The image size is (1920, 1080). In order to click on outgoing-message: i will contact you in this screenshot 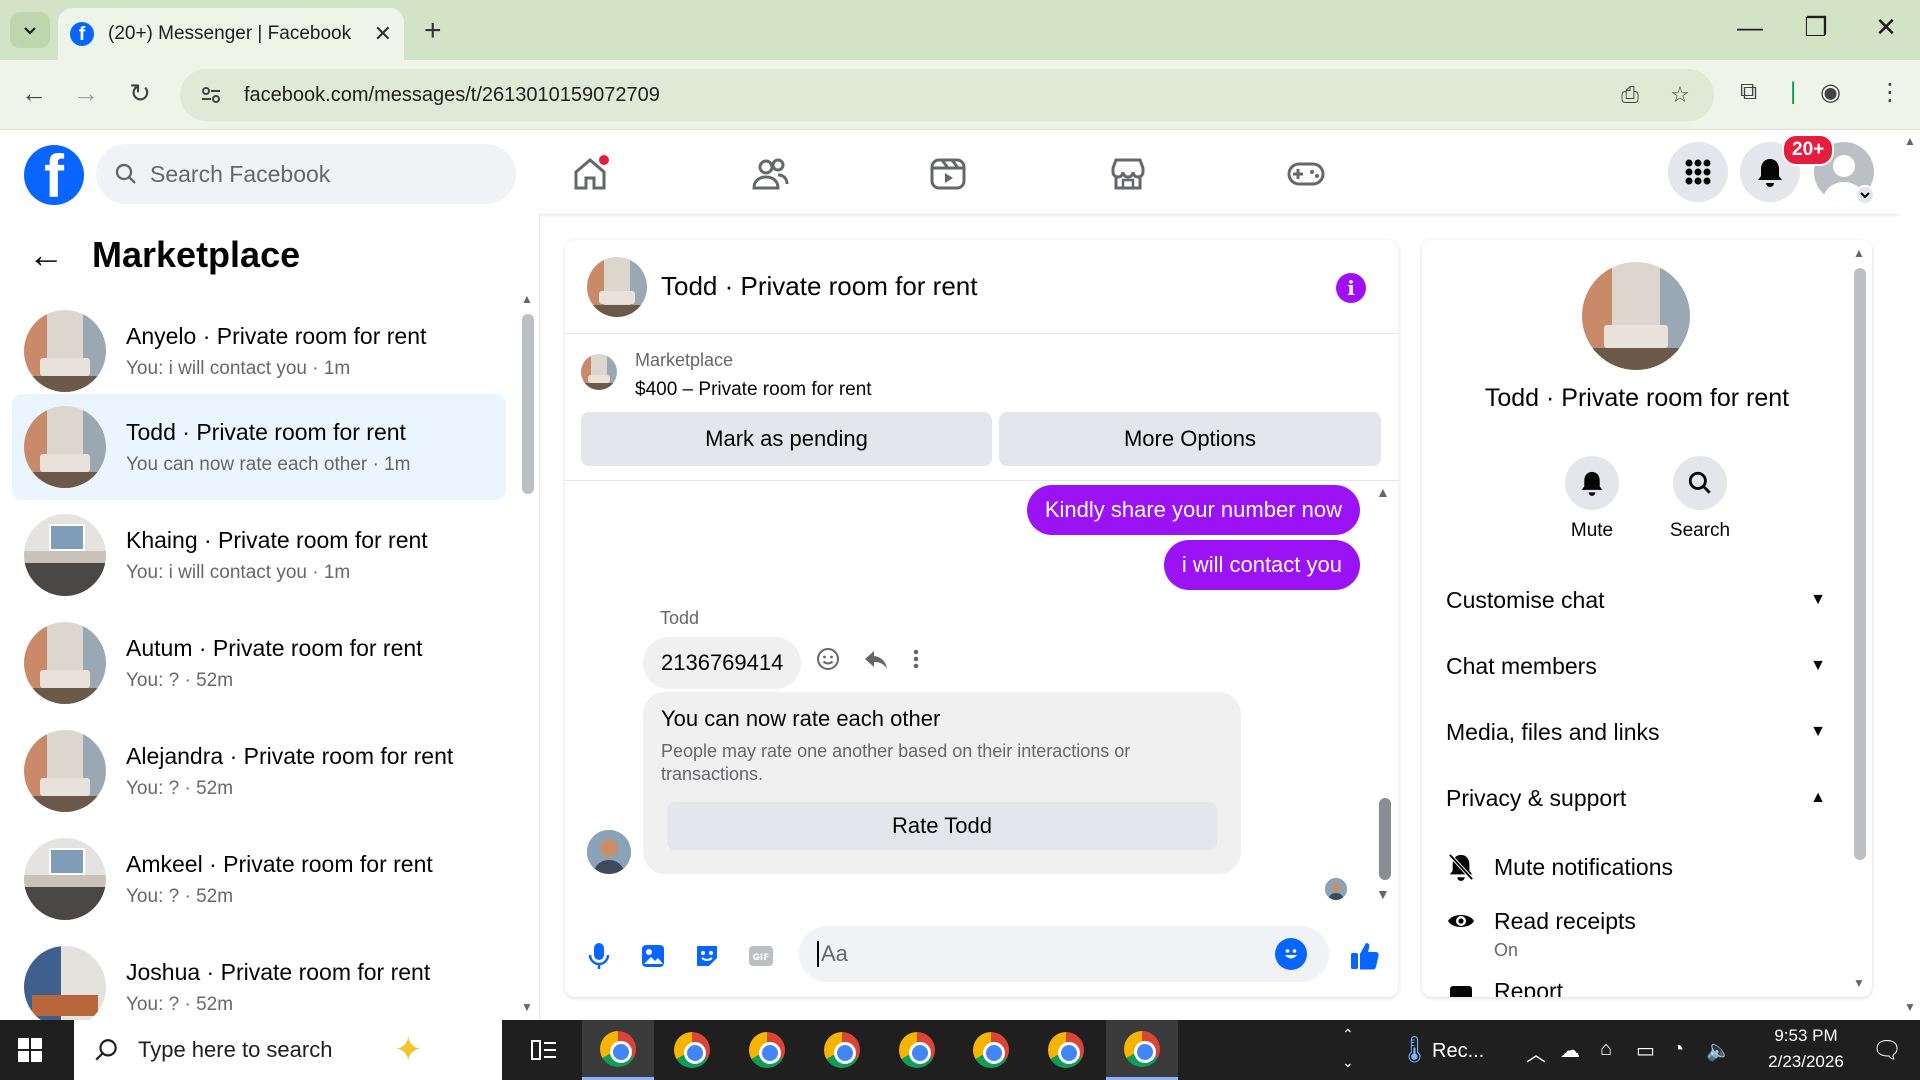, I will do `click(1261, 565)`.